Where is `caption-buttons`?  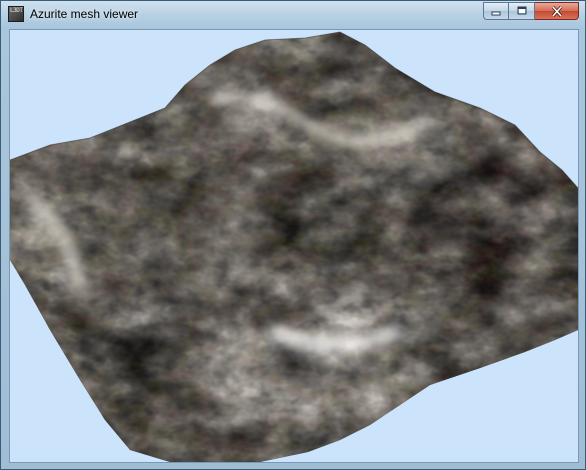 caption-buttons is located at coordinates (531, 11).